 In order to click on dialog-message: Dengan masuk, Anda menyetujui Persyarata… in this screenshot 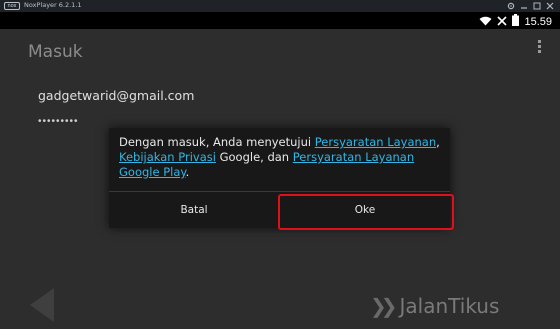, I will do `click(281, 157)`.